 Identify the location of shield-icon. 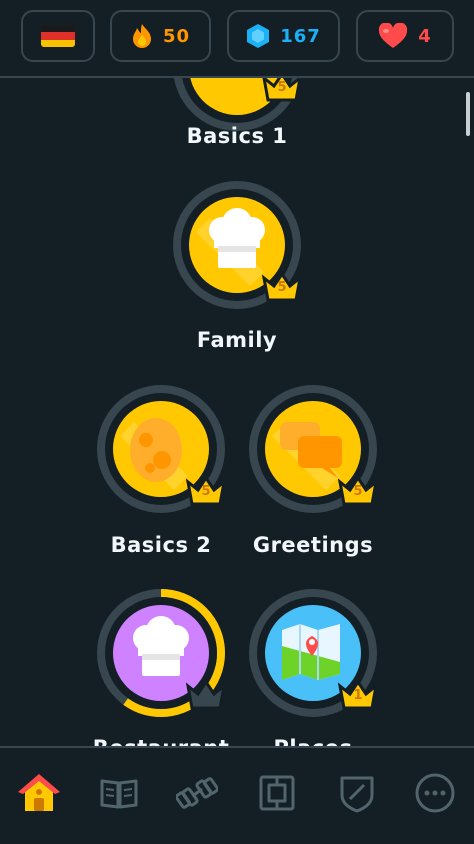
(357, 794).